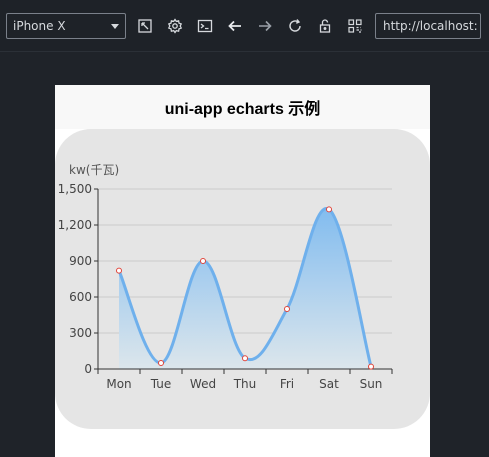 The height and width of the screenshot is (457, 489). I want to click on x-tick-label: Fri, so click(287, 384).